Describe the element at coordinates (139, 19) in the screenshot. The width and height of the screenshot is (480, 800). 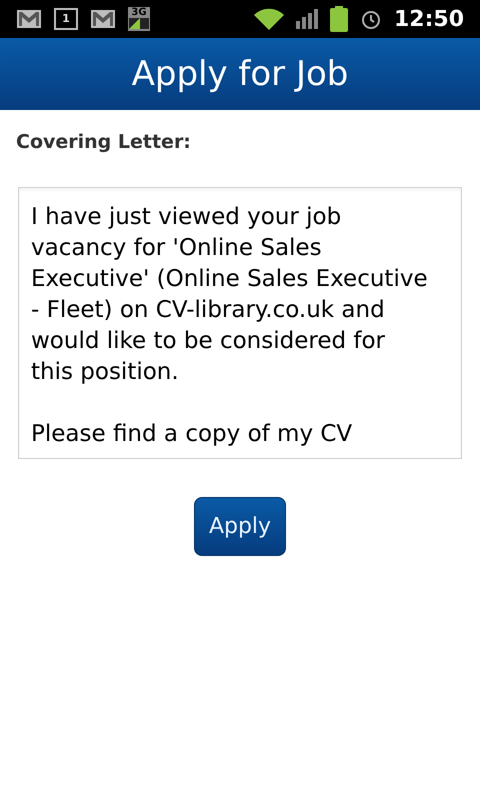
I see `network-icon: 3G` at that location.